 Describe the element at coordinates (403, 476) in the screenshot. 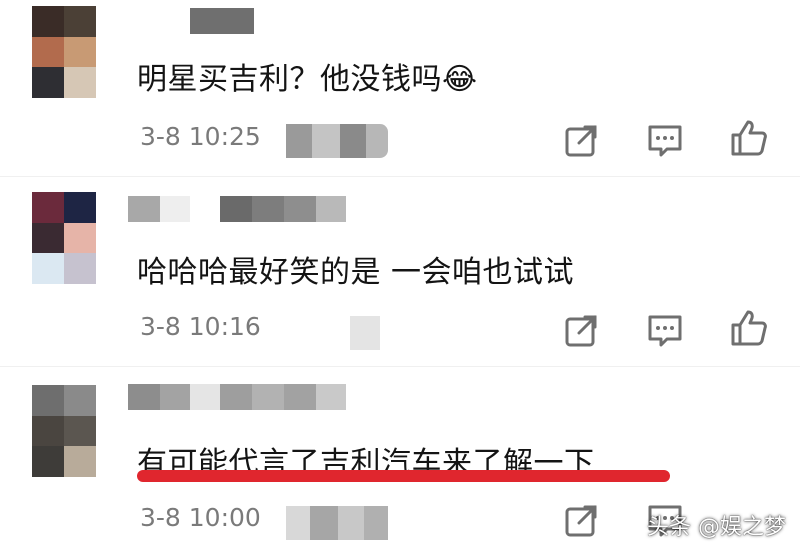

I see `red-highlight-underline` at that location.